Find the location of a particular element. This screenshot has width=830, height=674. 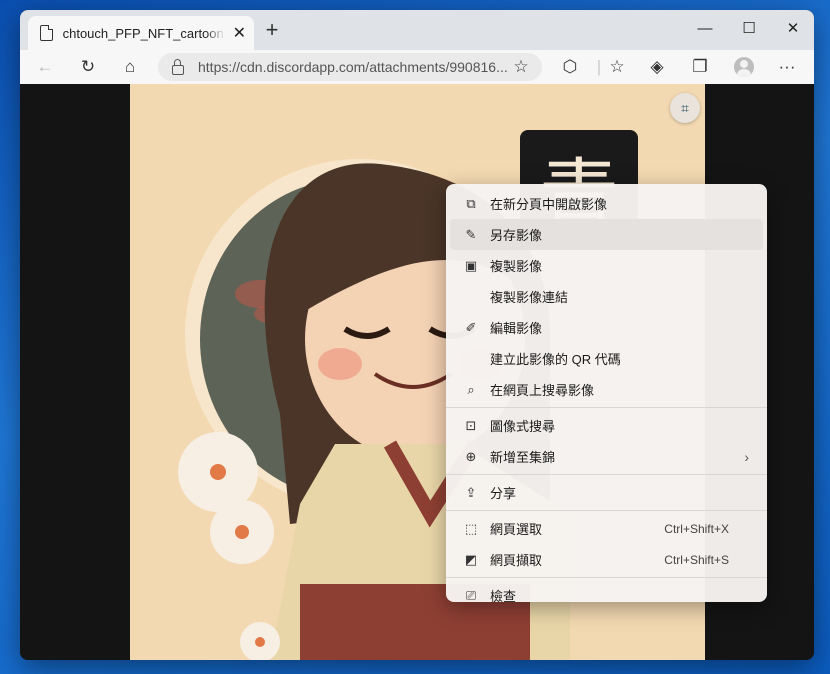

menu-item-label: 另存影像 is located at coordinates (516, 235).